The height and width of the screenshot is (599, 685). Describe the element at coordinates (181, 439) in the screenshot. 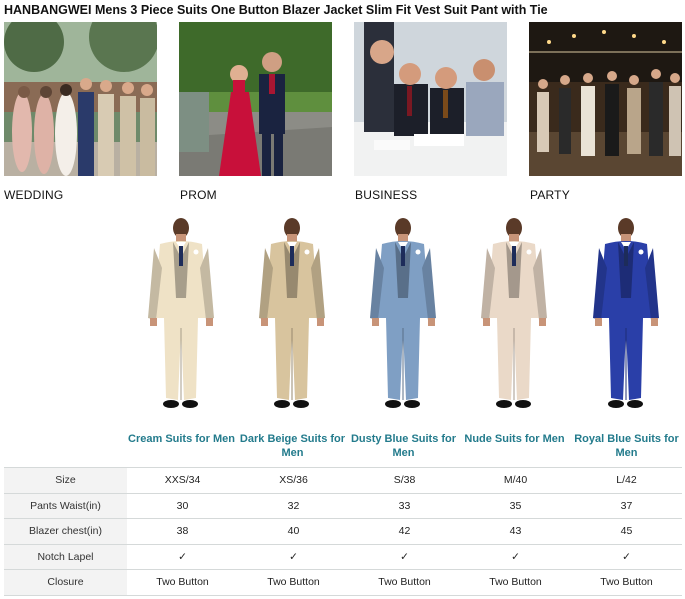

I see `suit-link-cream: Cream Suits for Men` at that location.